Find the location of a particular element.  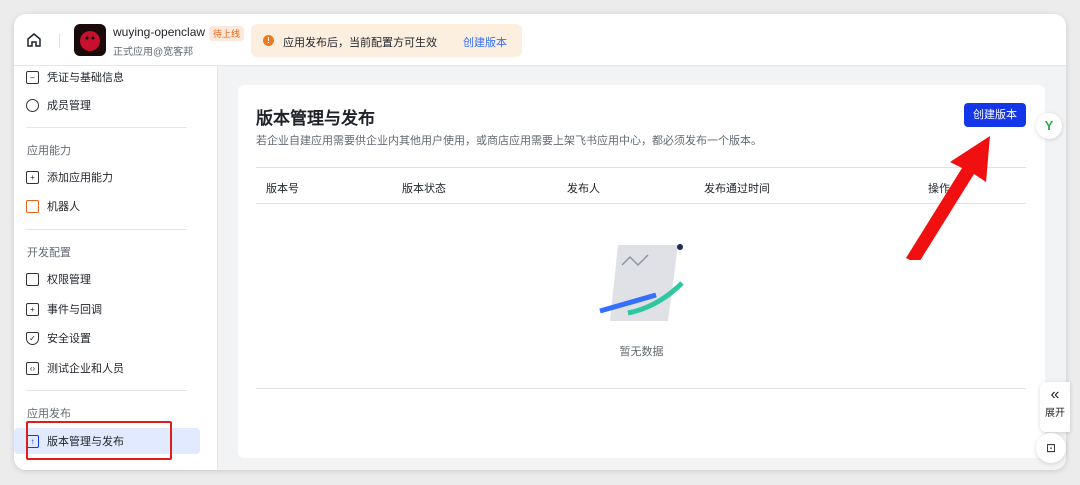

publish-notice: ! 应用发布后，当前配置方可生效 创建版本 is located at coordinates (386, 40).